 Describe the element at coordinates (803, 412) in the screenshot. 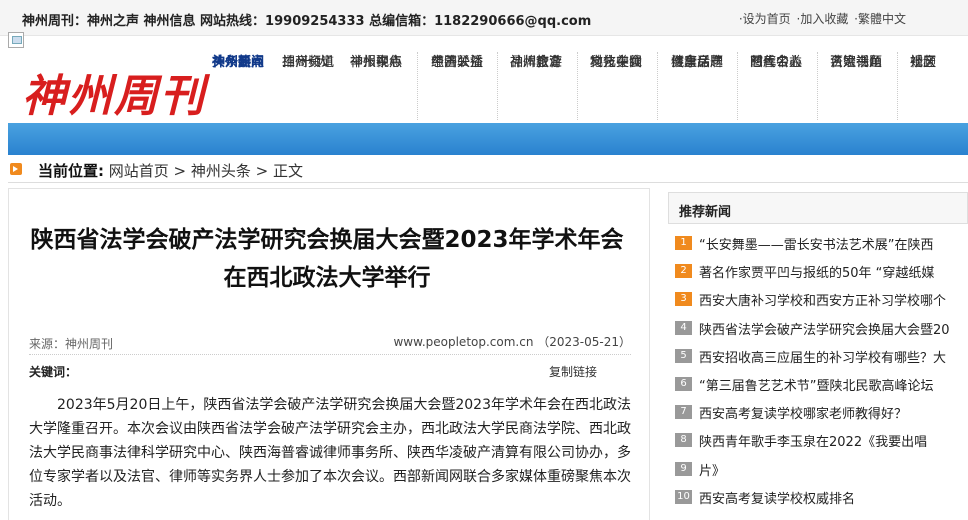

I see `news-link: 西安高考复读学校哪家老师教得好？` at that location.